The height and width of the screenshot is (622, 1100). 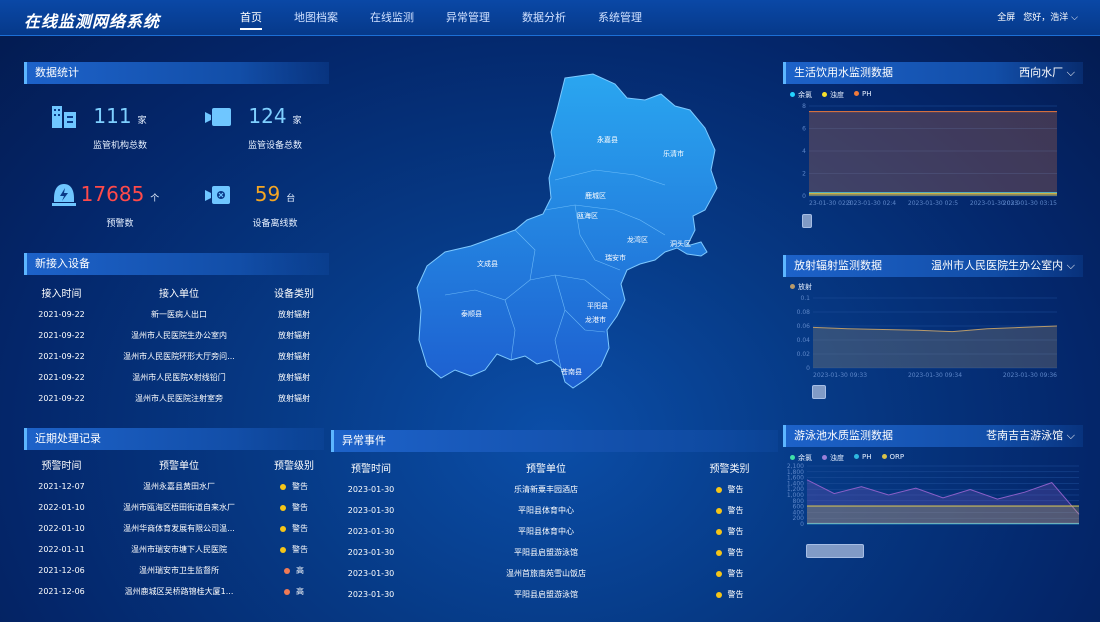 I want to click on stat-offline: 59 台 设备离线数, so click(x=275, y=205).